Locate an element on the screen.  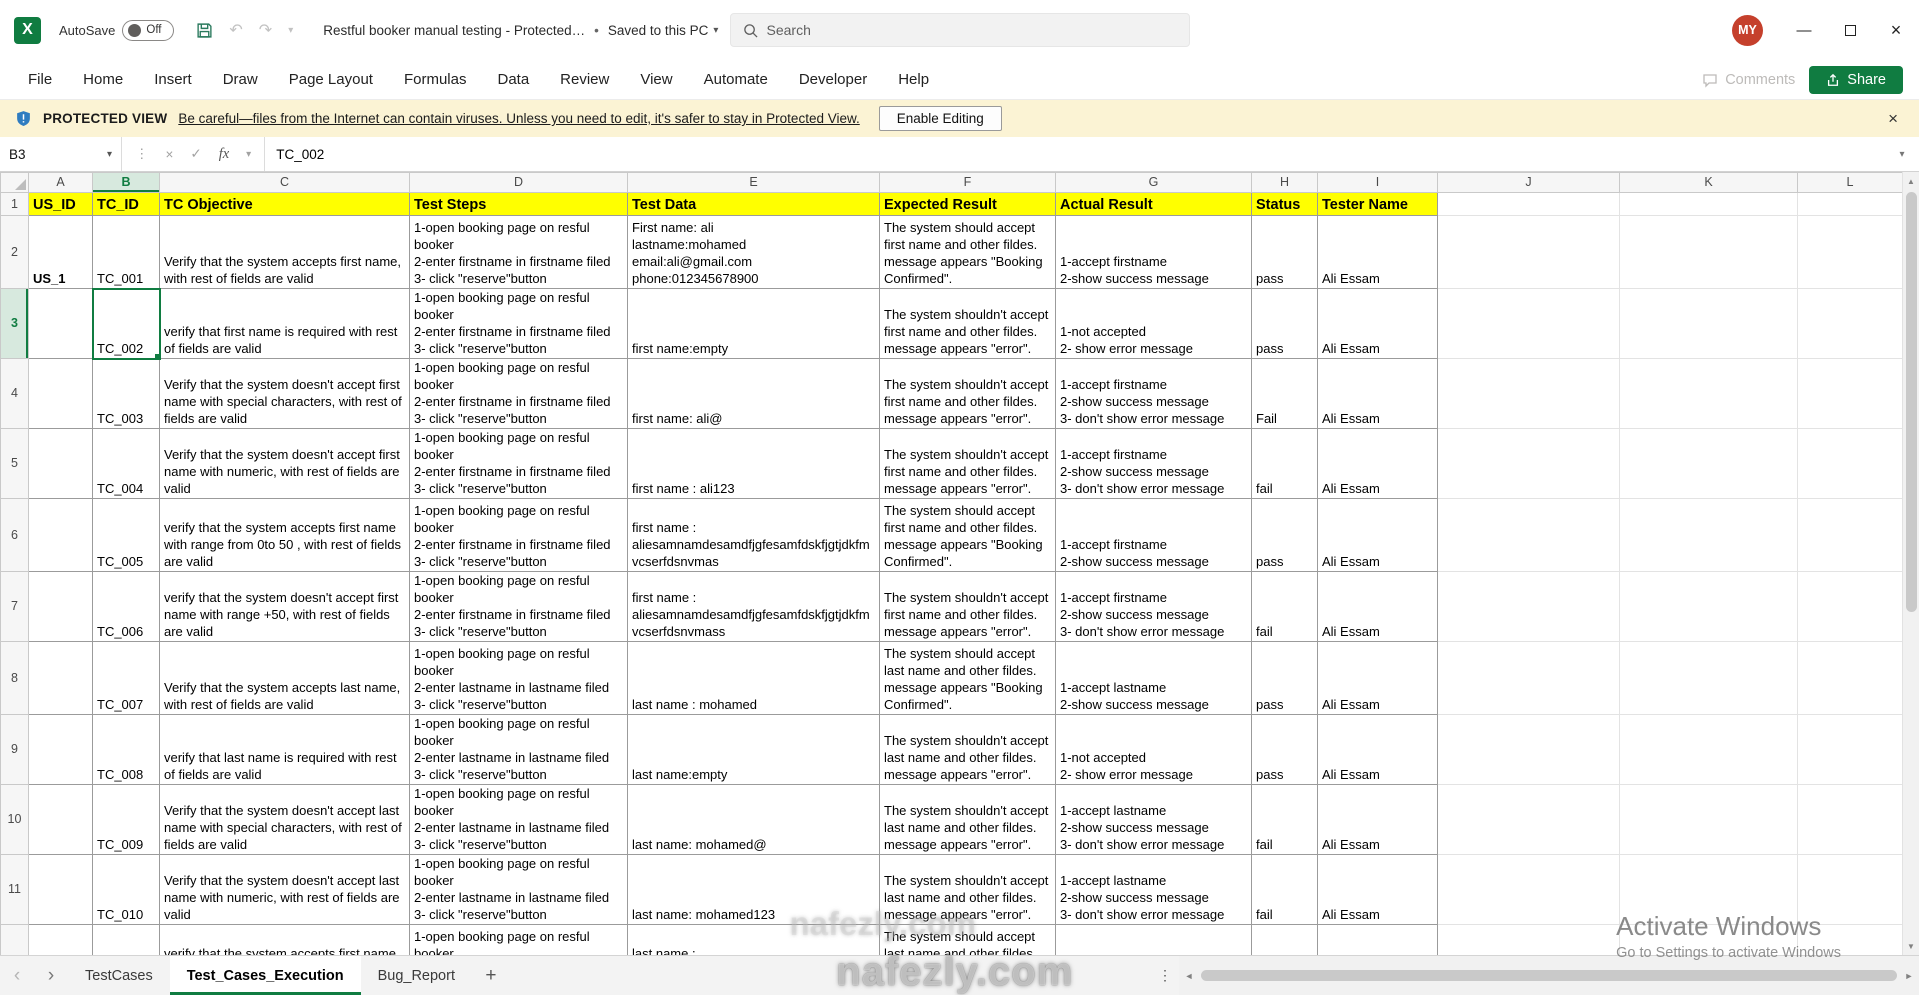
redo-icon: ↷ is located at coordinates (265, 30).